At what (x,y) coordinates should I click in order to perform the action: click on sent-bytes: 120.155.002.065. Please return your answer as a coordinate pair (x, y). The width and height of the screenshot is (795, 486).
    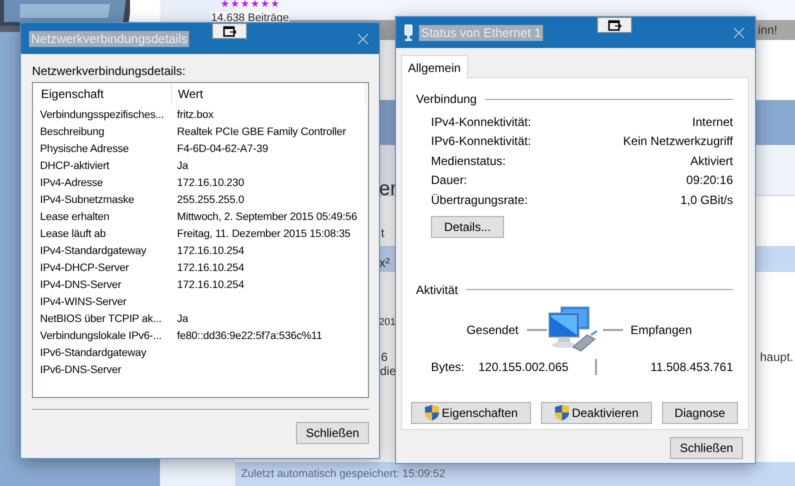
    Looking at the image, I should click on (523, 367).